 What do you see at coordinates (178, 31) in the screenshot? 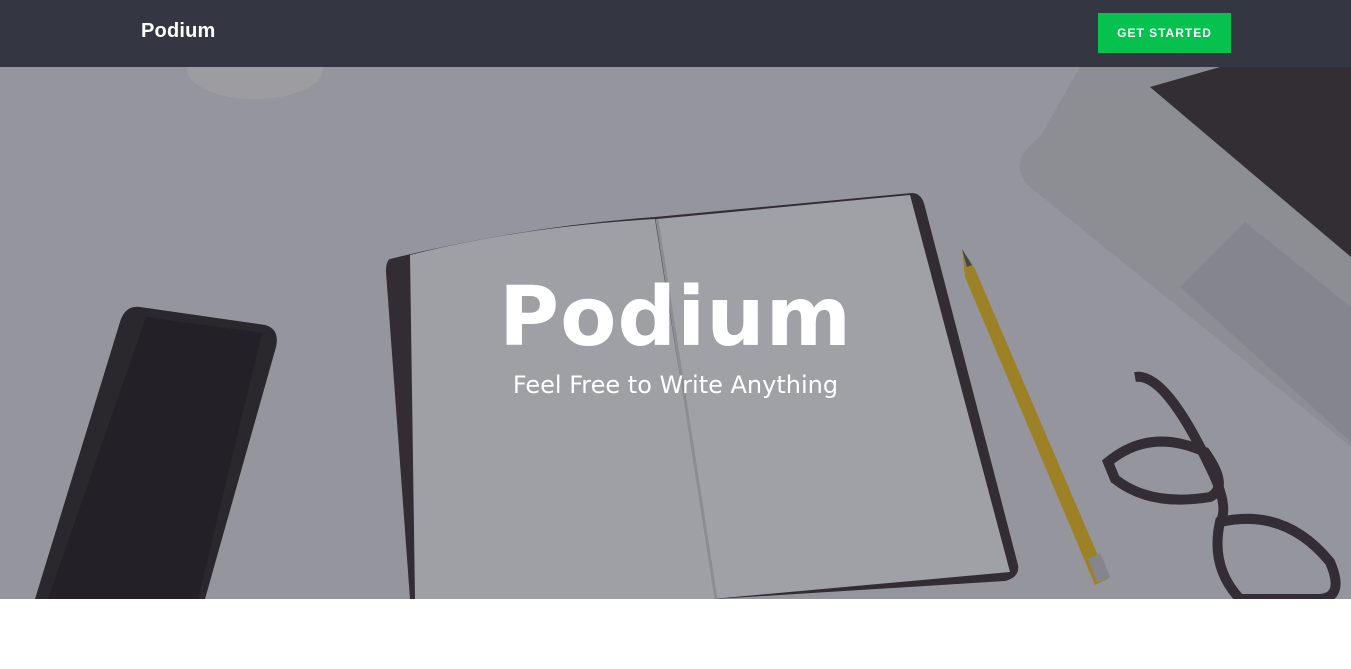
I see `brand-logo: Podium` at bounding box center [178, 31].